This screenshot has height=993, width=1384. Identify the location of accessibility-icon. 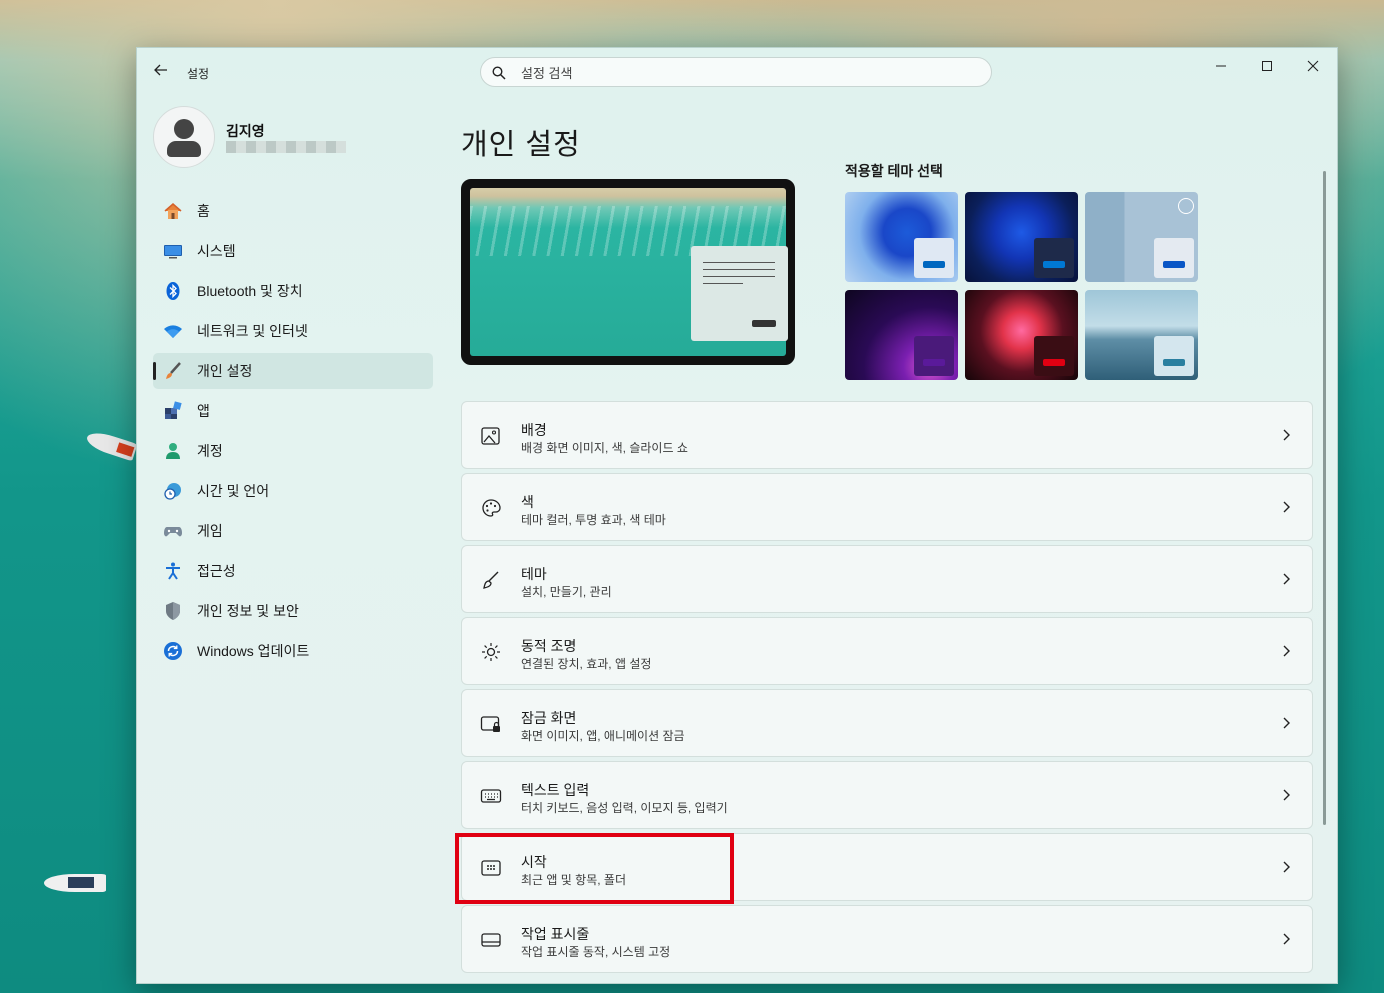
(173, 571).